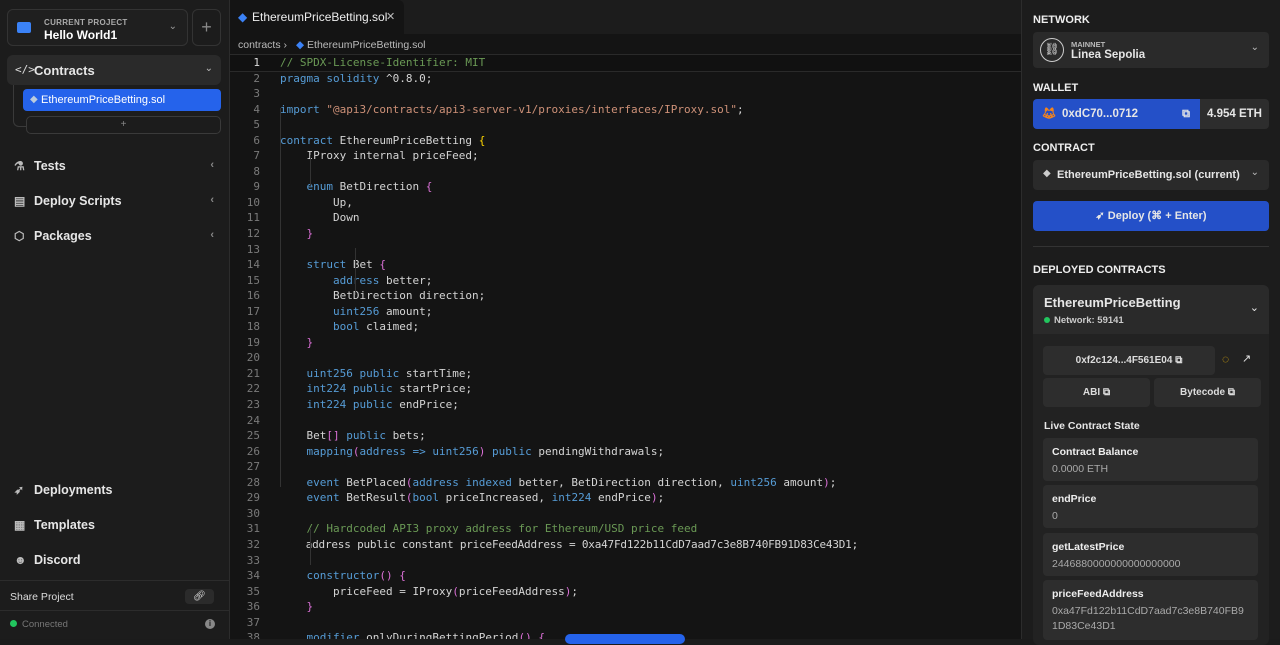 The height and width of the screenshot is (645, 1280). I want to click on copy-abi-button: ABI ⧉, so click(1096, 392).